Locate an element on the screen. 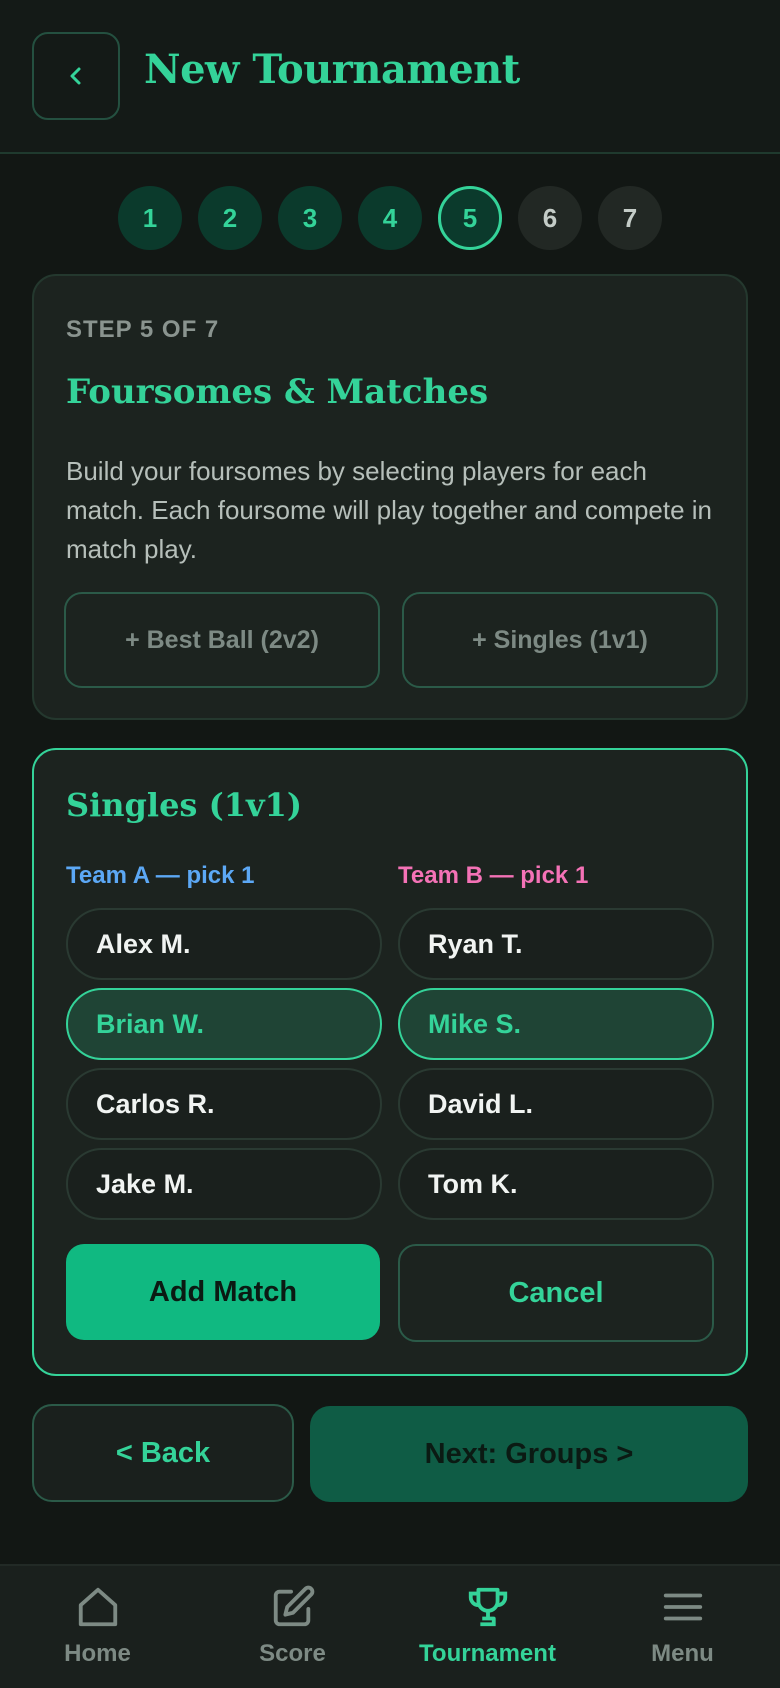 The width and height of the screenshot is (780, 1688). home-icon is located at coordinates (97, 1607).